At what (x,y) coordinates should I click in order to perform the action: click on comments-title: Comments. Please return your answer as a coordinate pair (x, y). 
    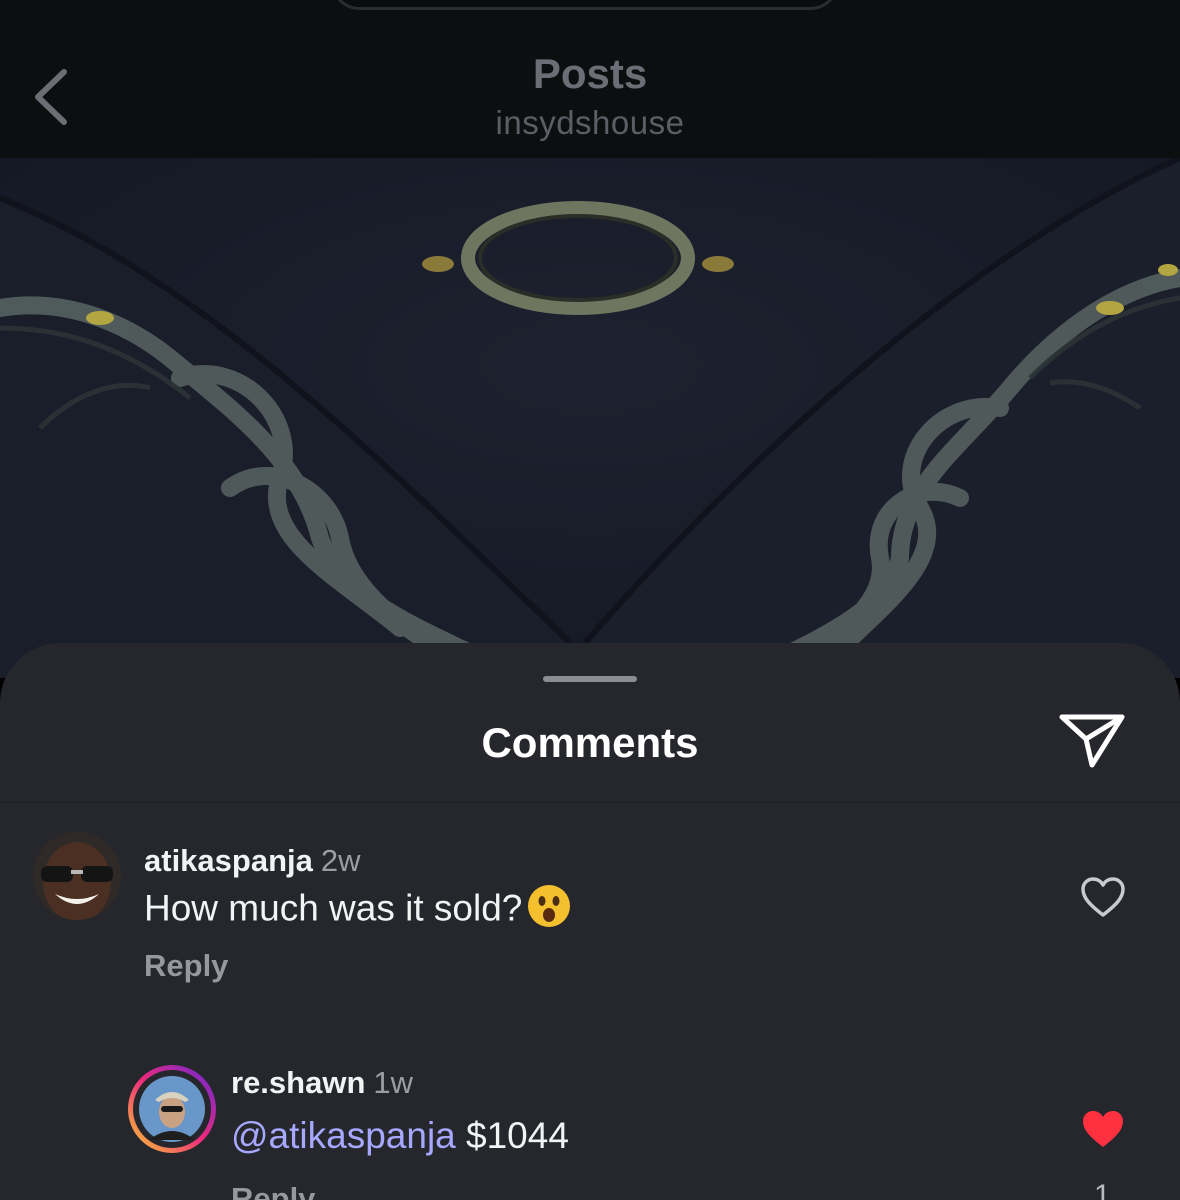
    Looking at the image, I should click on (590, 742).